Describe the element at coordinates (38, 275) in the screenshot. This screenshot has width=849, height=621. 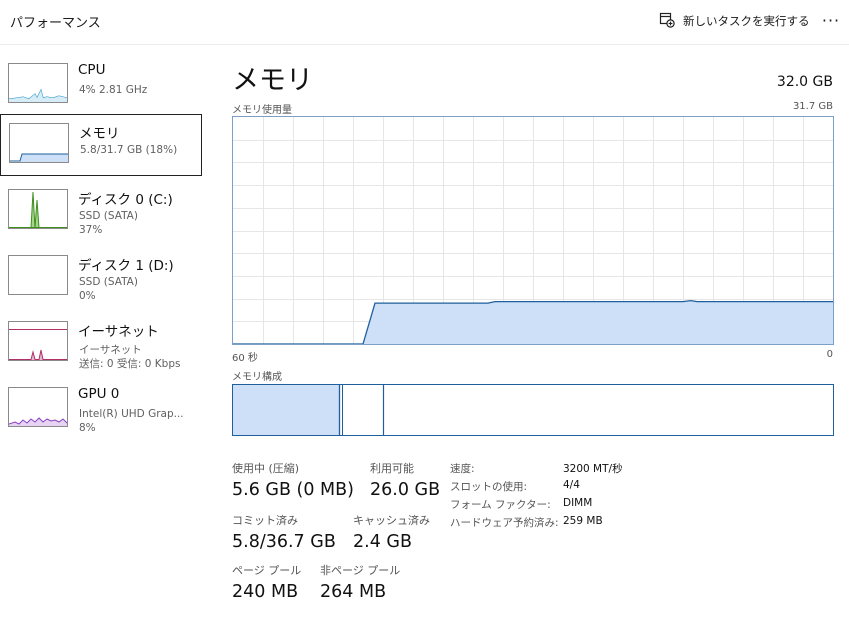
I see `disk-1-thumbnail` at that location.